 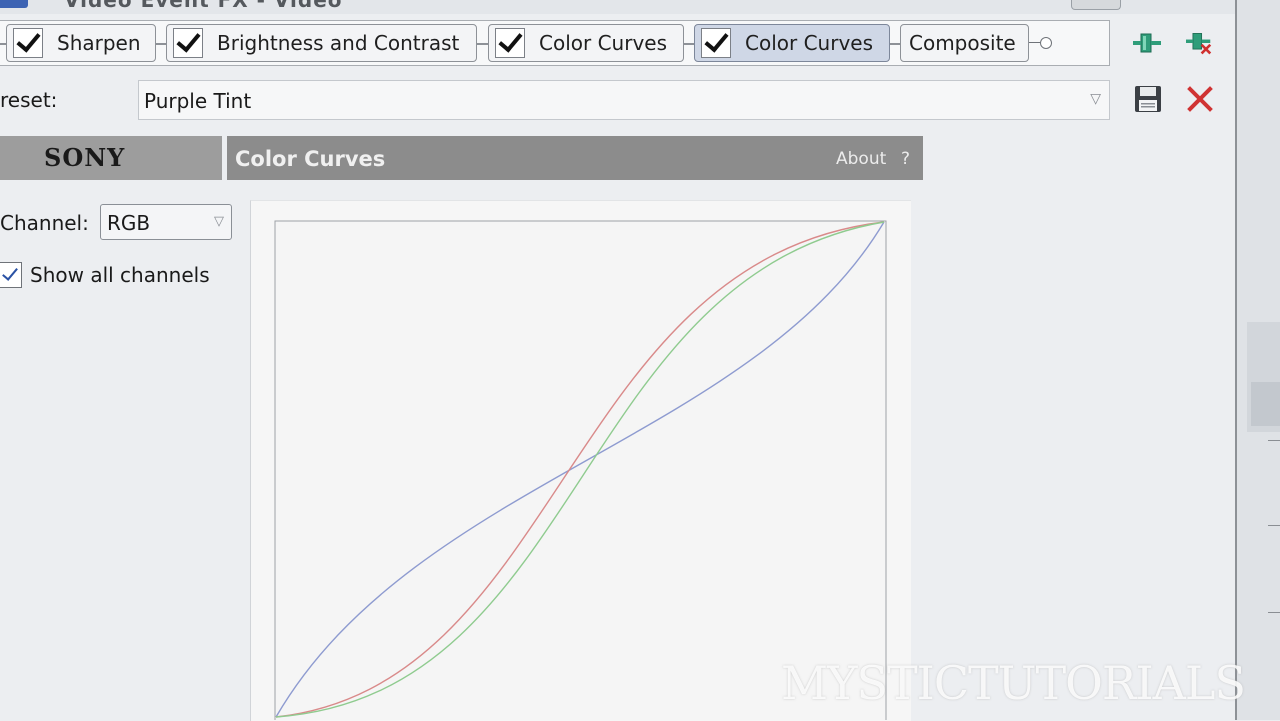 I want to click on plugin-sharpen: Sharpen, so click(x=81, y=43).